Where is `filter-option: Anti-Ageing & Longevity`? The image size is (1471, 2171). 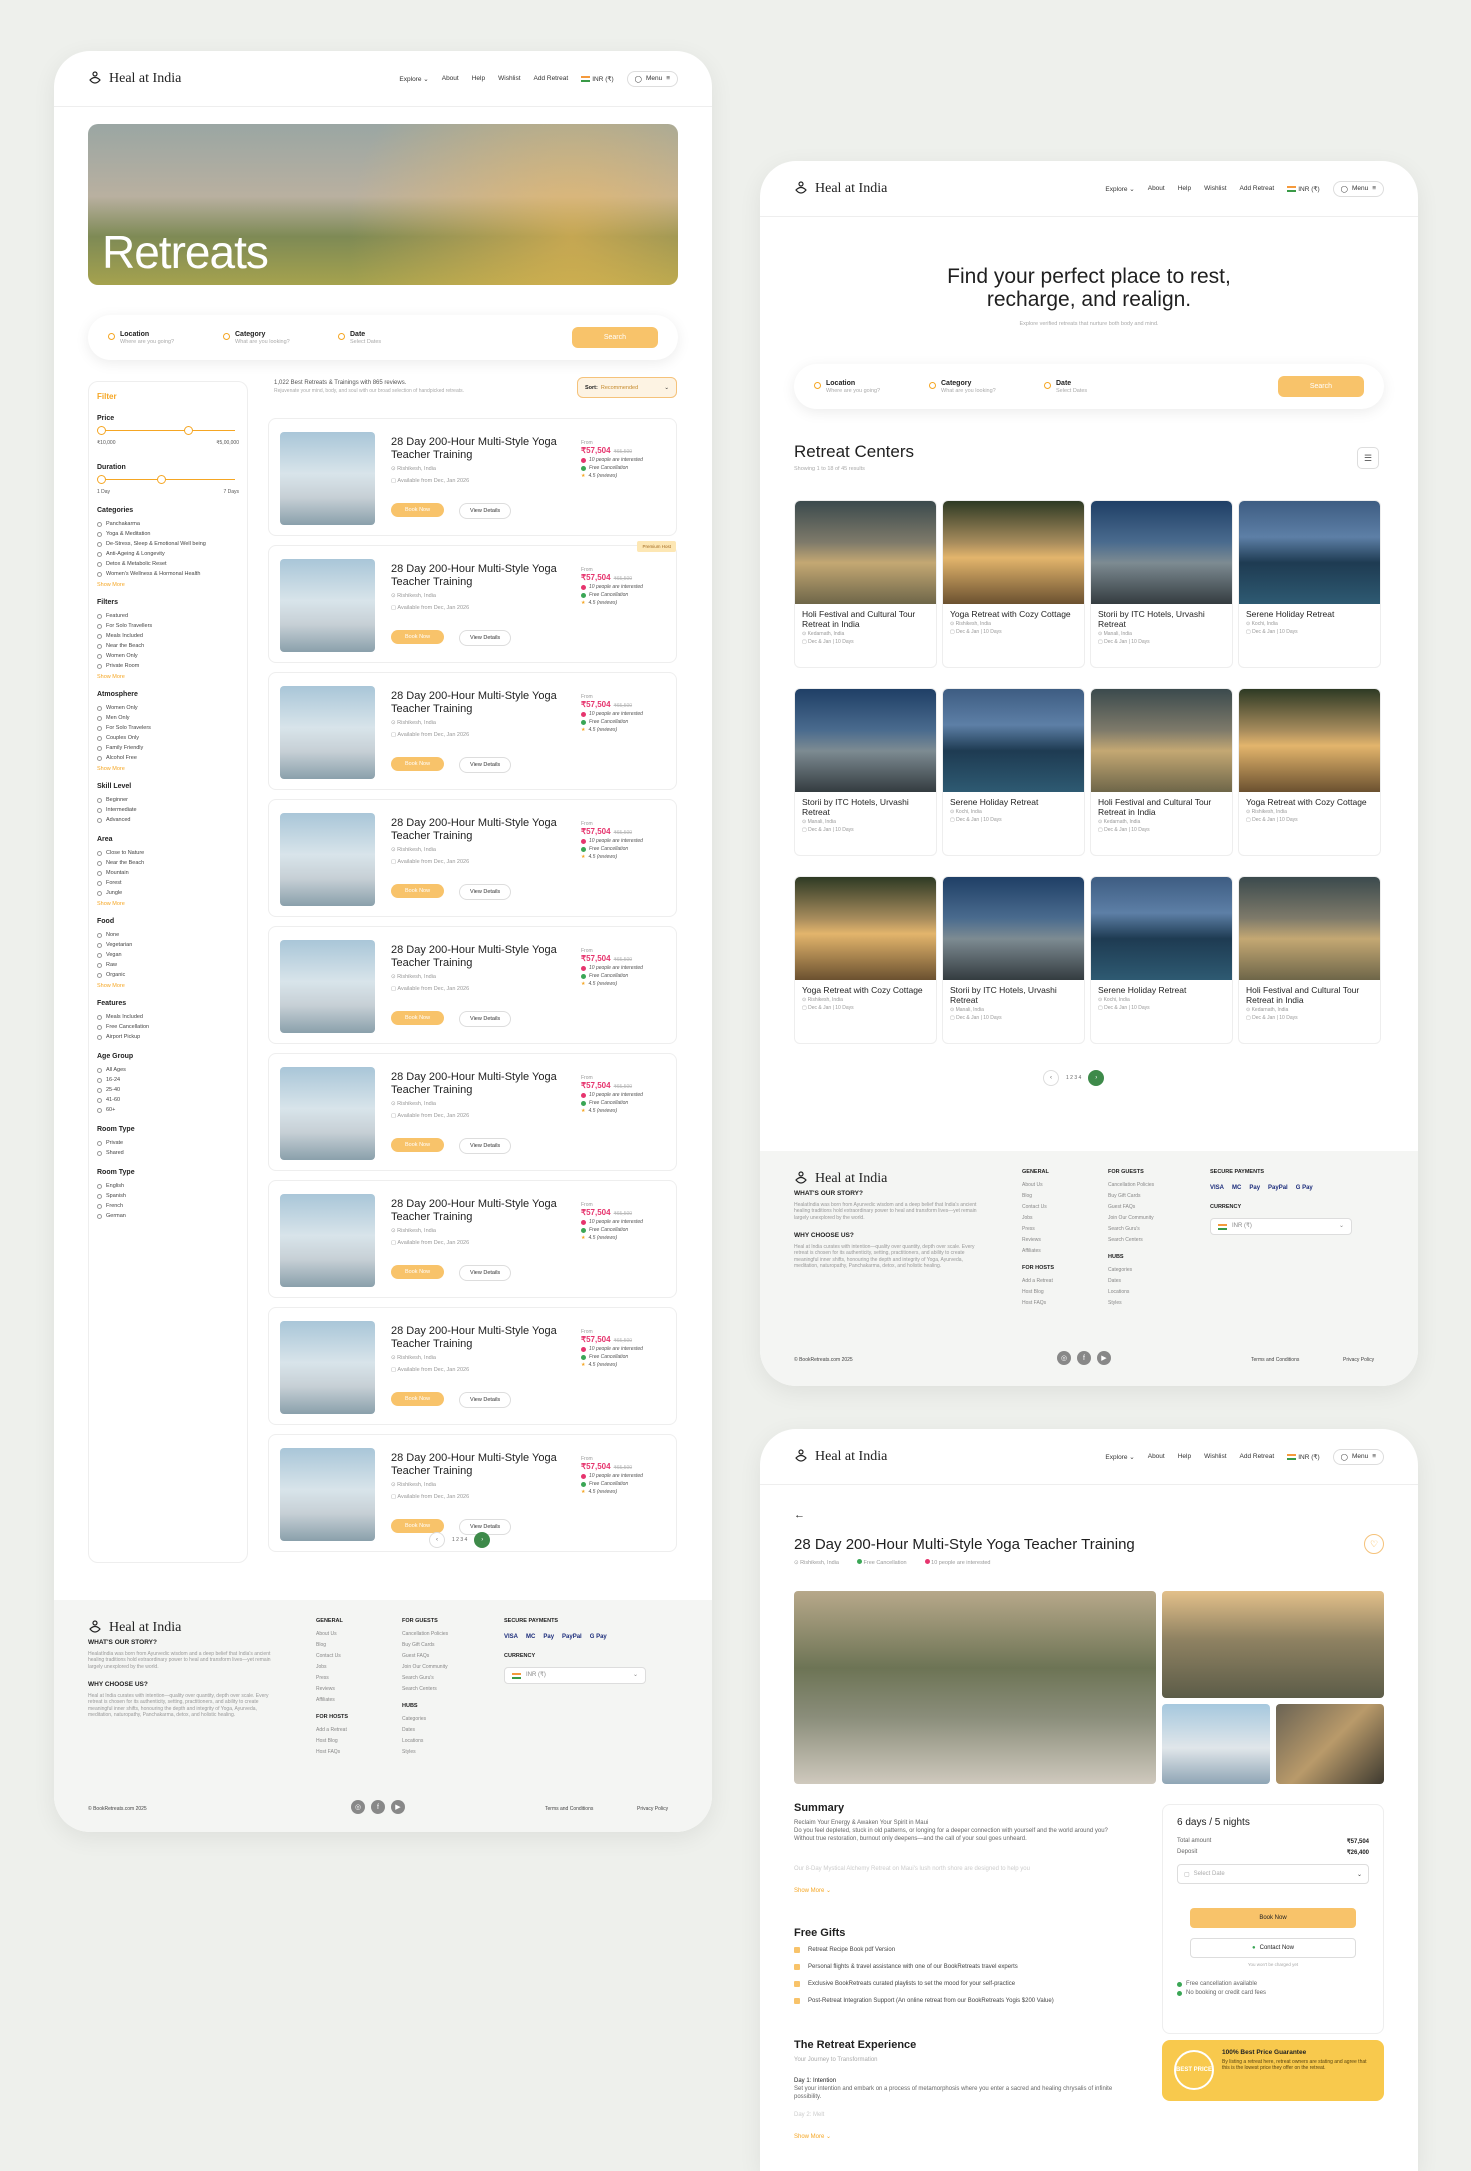 filter-option: Anti-Ageing & Longevity is located at coordinates (168, 554).